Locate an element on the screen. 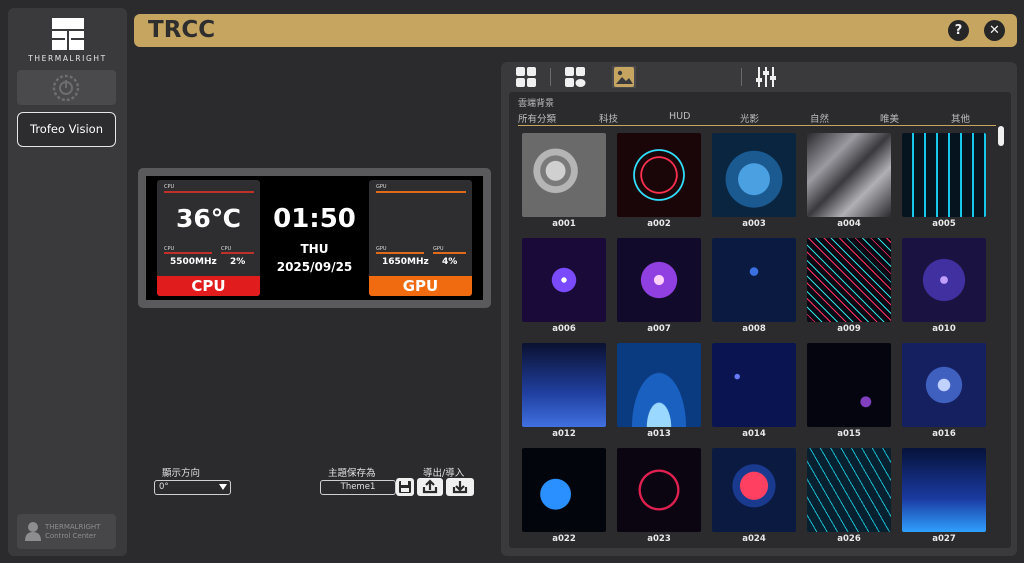 The image size is (1024, 563). cpu-usage: 2% is located at coordinates (238, 262).